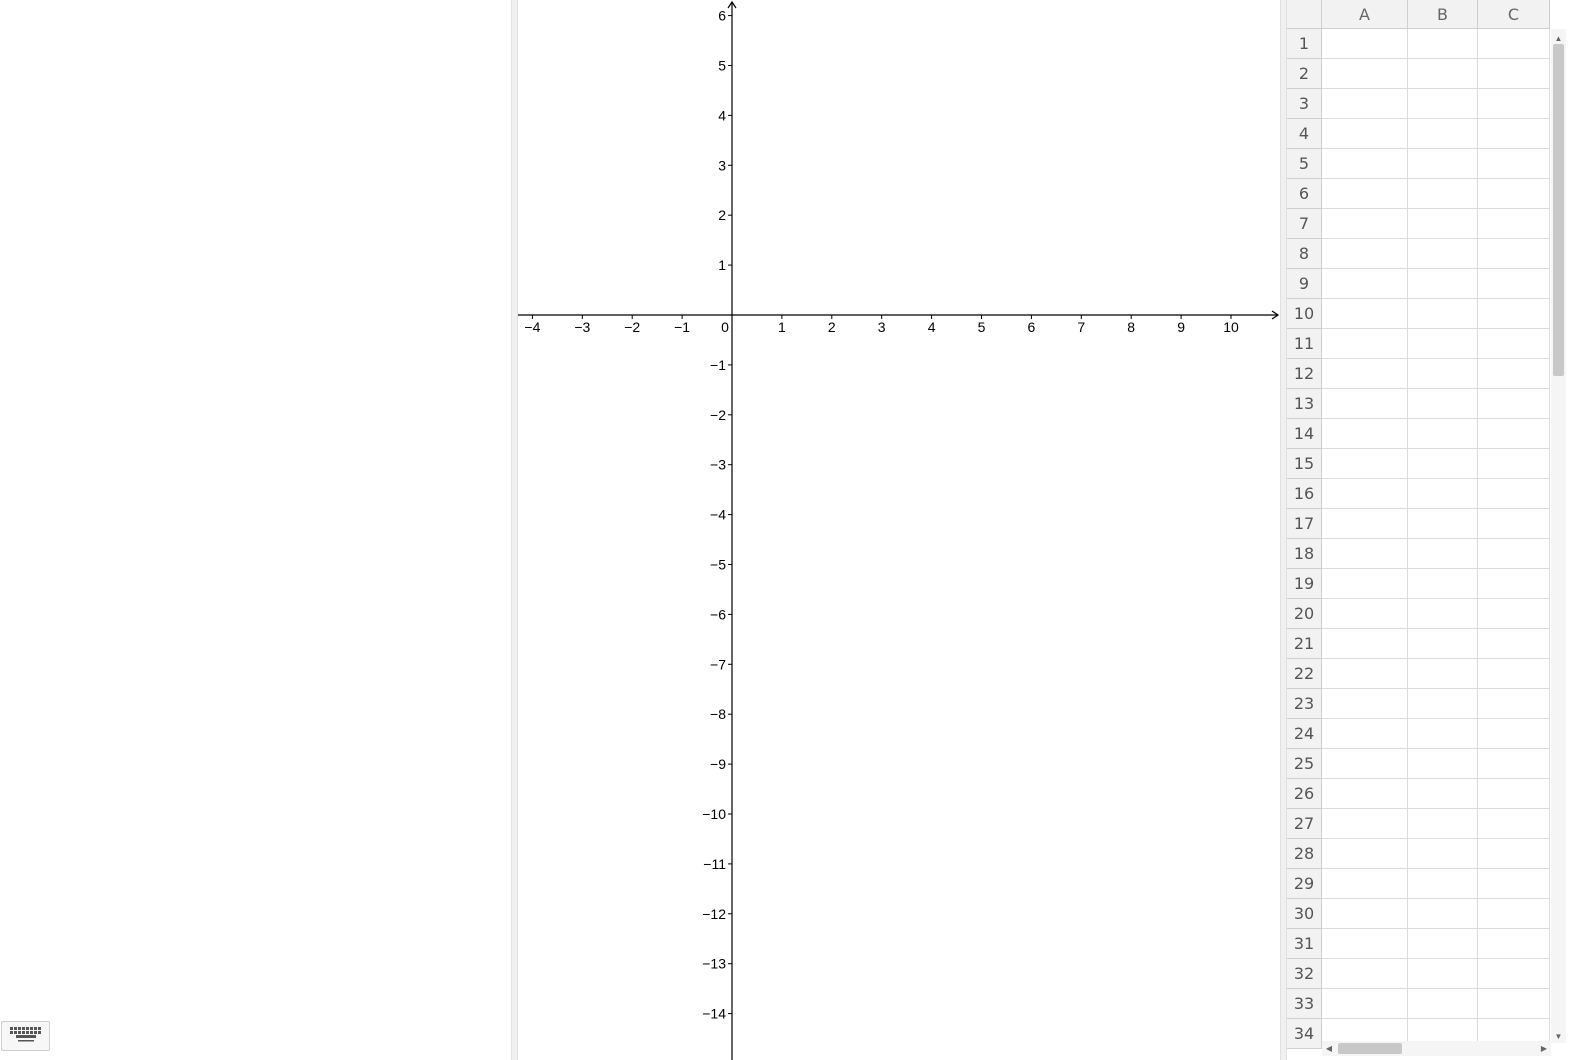 The height and width of the screenshot is (1060, 1571). What do you see at coordinates (1304, 914) in the screenshot?
I see `row-header: 30` at bounding box center [1304, 914].